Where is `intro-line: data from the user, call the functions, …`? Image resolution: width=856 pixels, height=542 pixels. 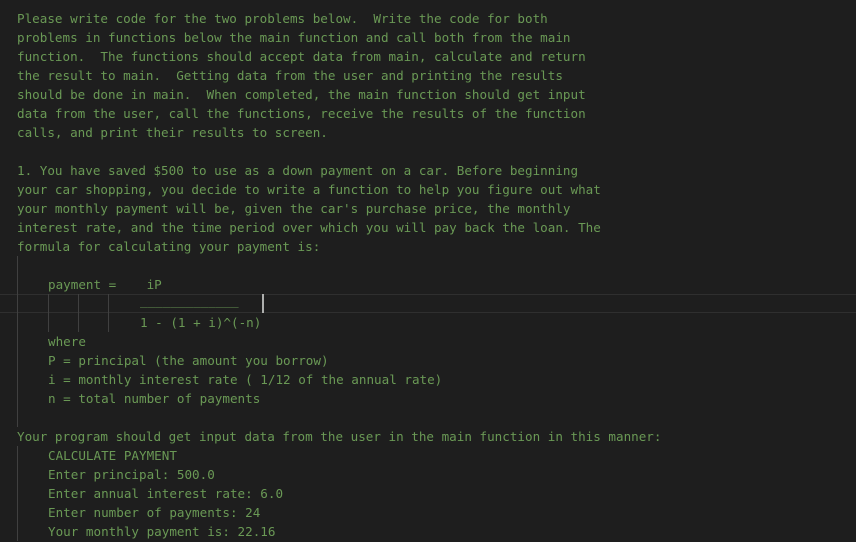
intro-line: data from the user, call the functions, … is located at coordinates (301, 113).